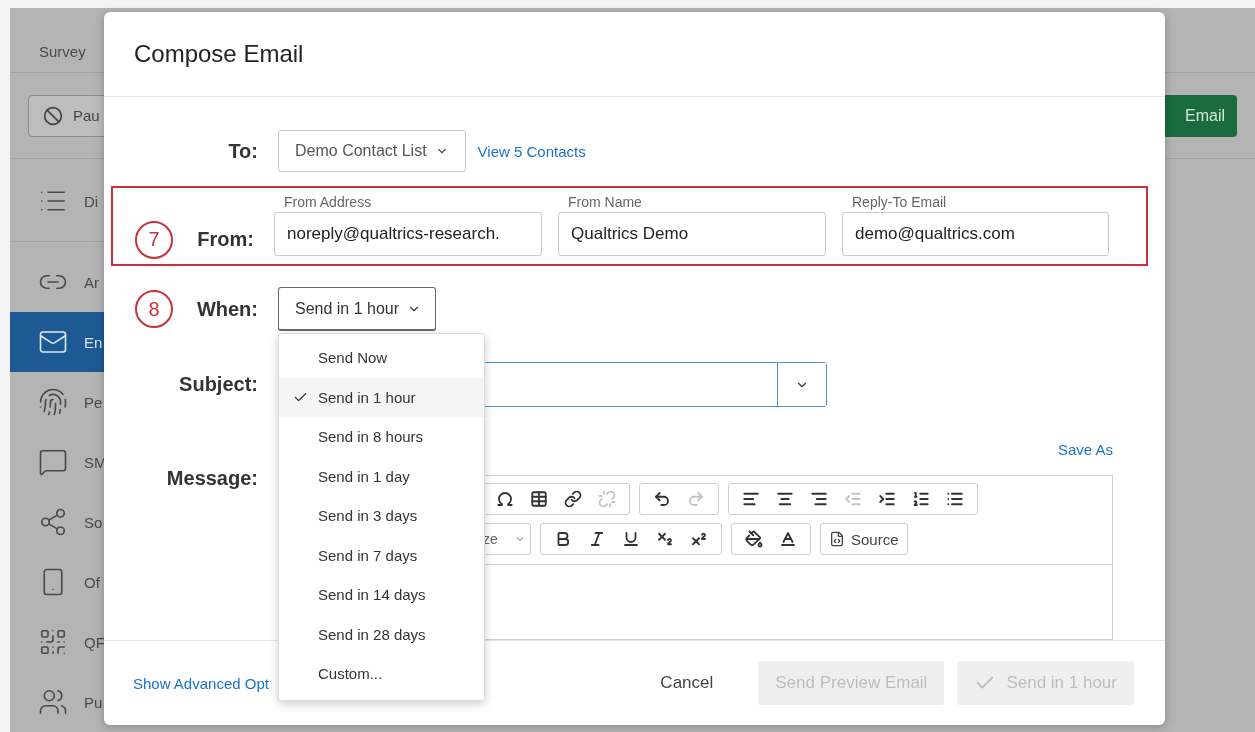 The image size is (1255, 732). I want to click on step-marker: 8, so click(154, 309).